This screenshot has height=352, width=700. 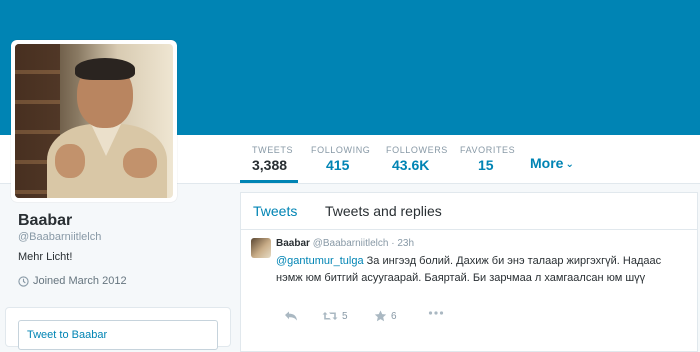 I want to click on stat-tweets-label: TWEETS, so click(x=273, y=150).